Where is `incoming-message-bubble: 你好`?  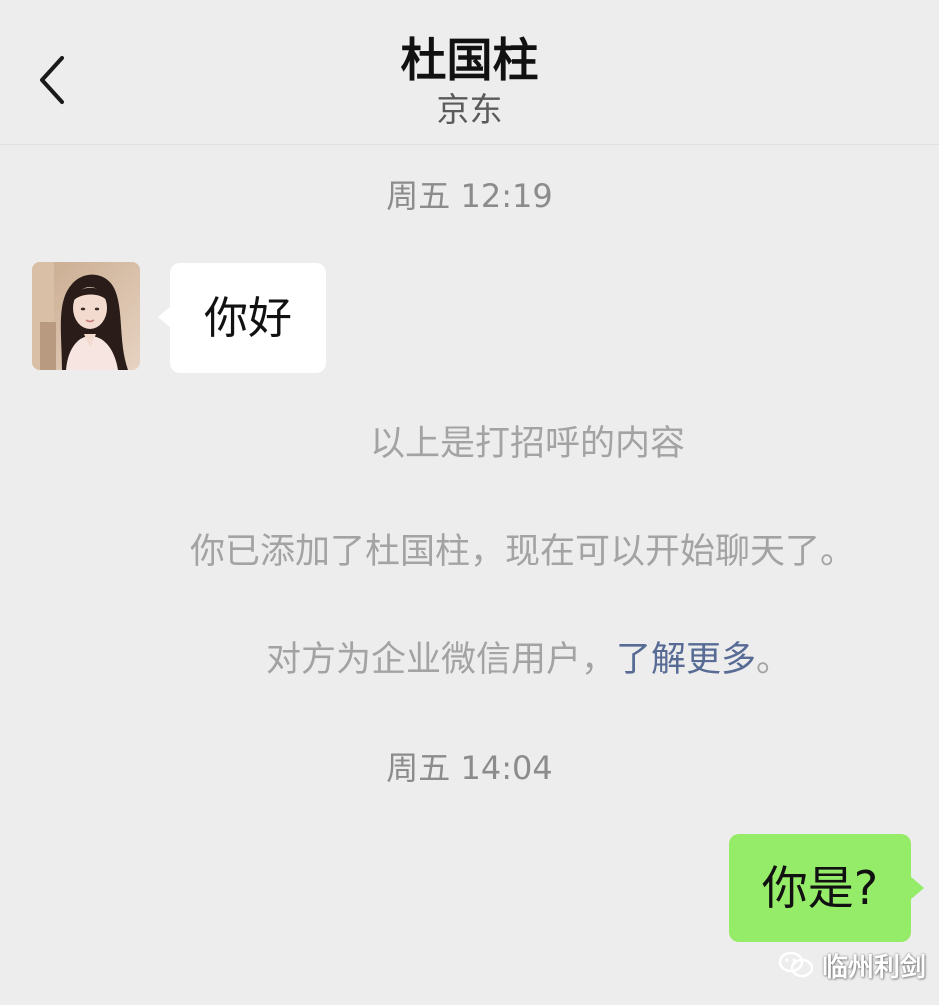
incoming-message-bubble: 你好 is located at coordinates (242, 318).